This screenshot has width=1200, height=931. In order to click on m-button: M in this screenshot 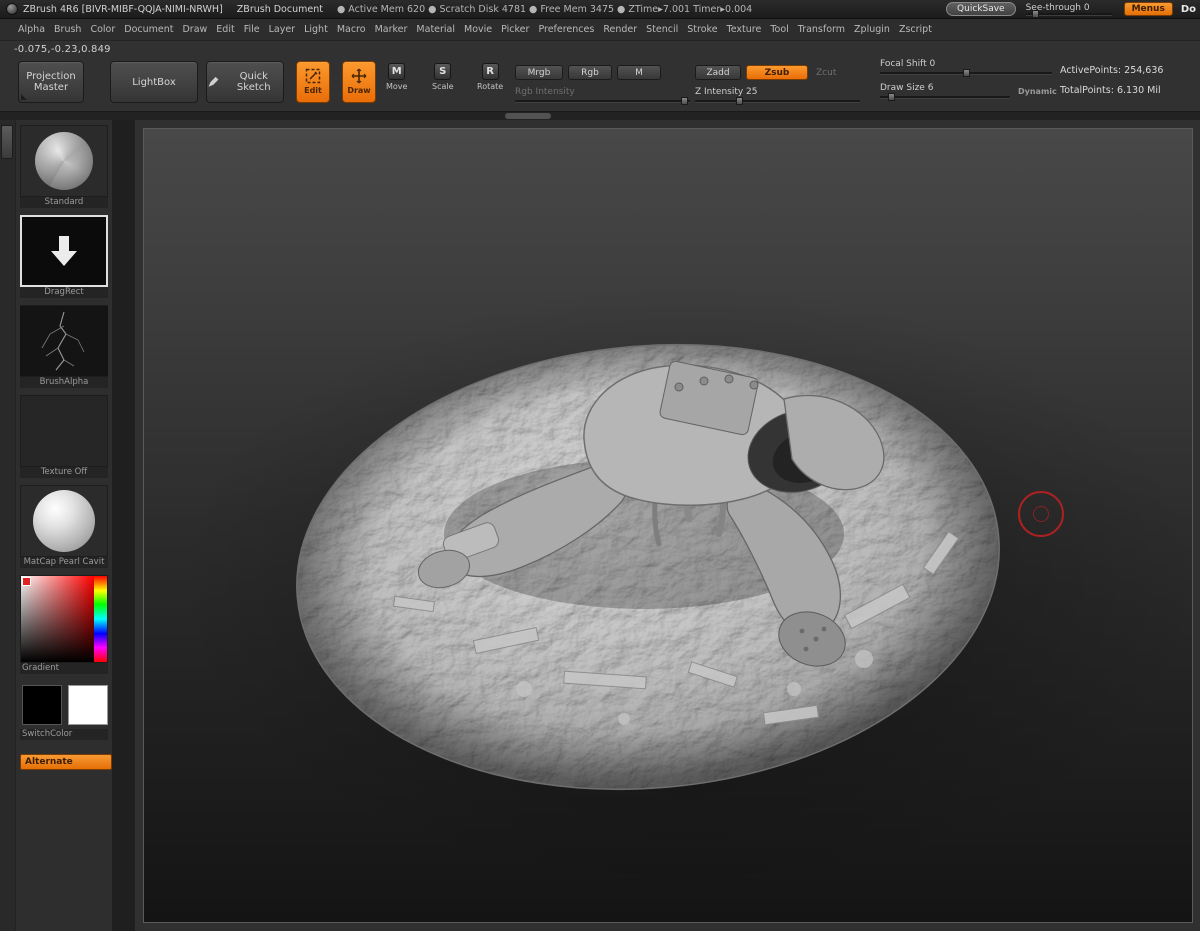, I will do `click(639, 72)`.